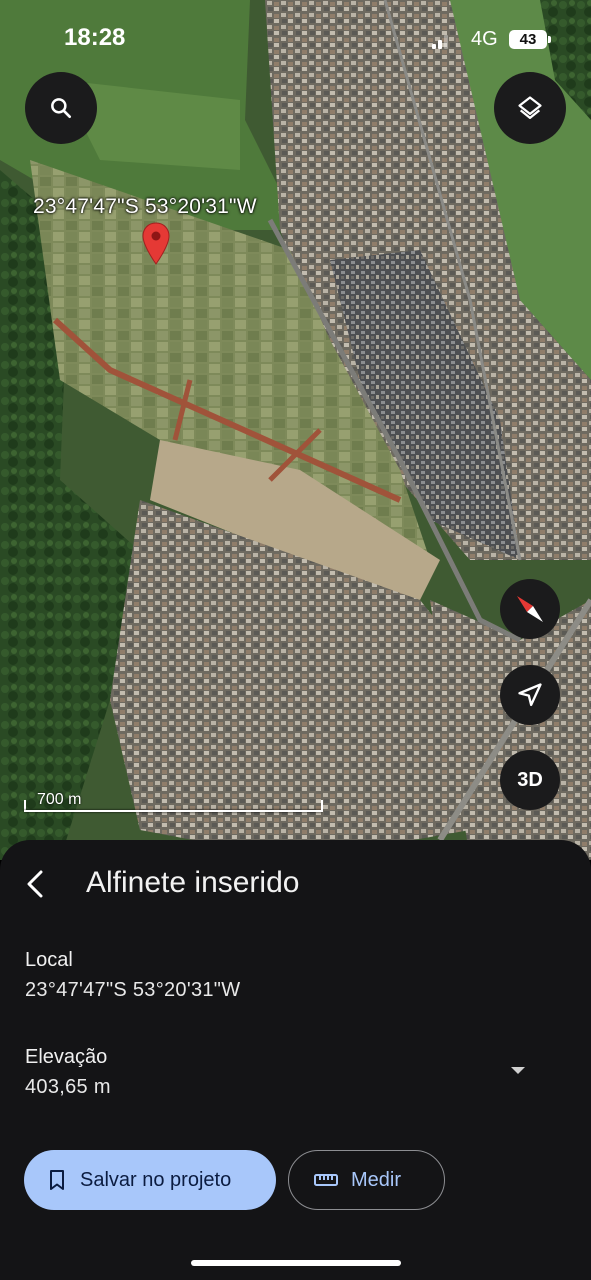  Describe the element at coordinates (156, 1179) in the screenshot. I see `save-button-label: Salvar no projeto` at that location.